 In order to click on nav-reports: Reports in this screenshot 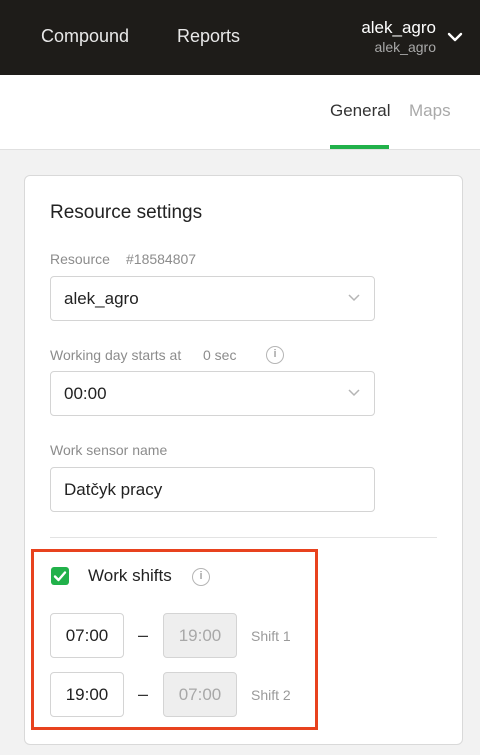, I will do `click(208, 36)`.